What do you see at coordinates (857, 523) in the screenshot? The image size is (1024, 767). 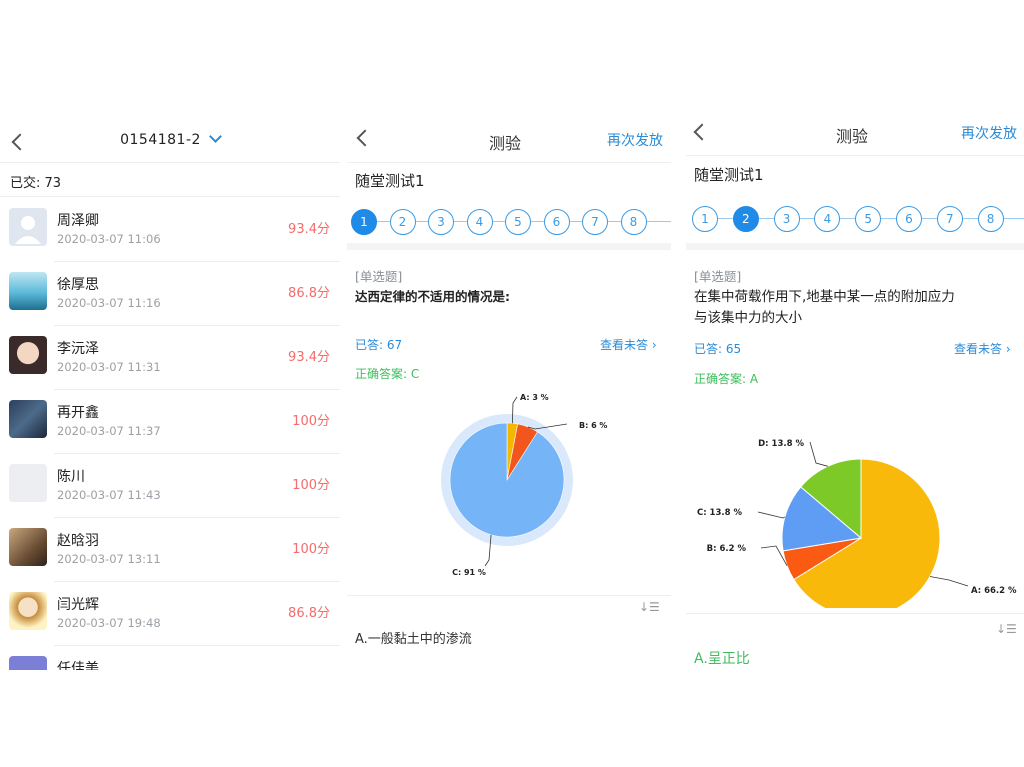 I see `answer-pie-chart: A: 66.2 % B: 6.2 % C: 13.8 % D: 13.8 %` at bounding box center [857, 523].